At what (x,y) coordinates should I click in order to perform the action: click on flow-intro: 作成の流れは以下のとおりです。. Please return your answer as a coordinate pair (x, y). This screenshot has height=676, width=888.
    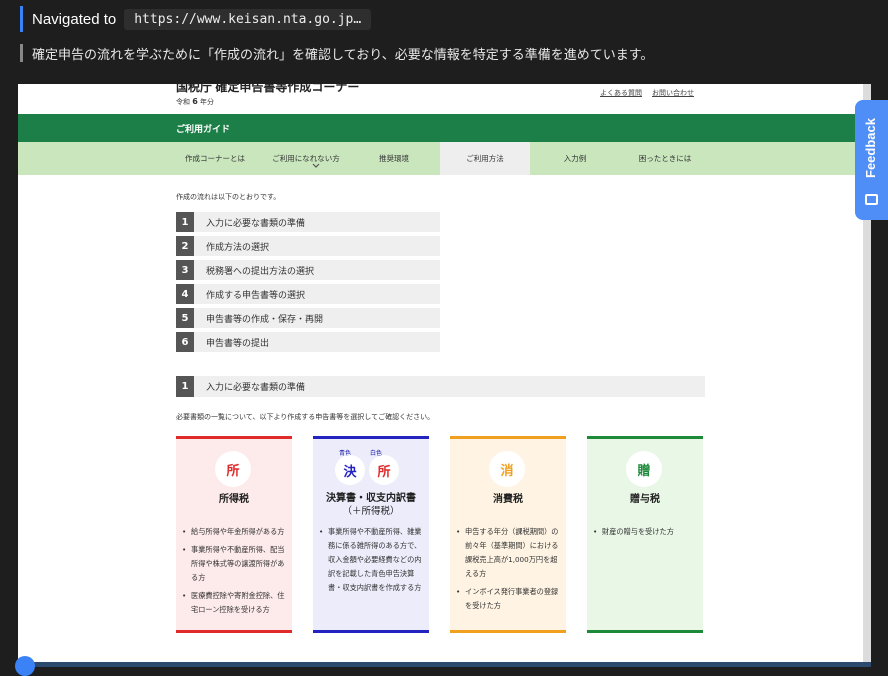
    Looking at the image, I should click on (228, 197).